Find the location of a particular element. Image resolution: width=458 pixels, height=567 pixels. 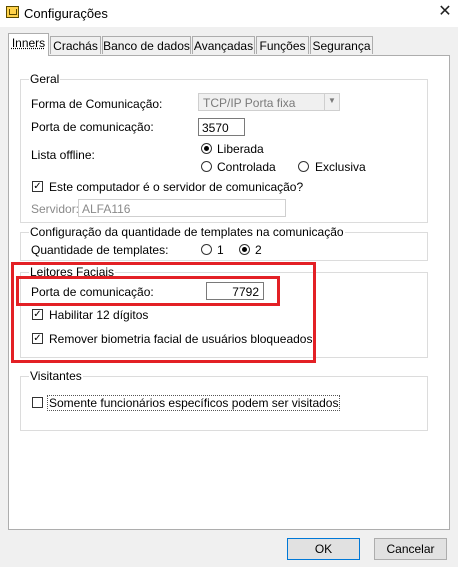

tab-crachas: Crachás is located at coordinates (75, 45).